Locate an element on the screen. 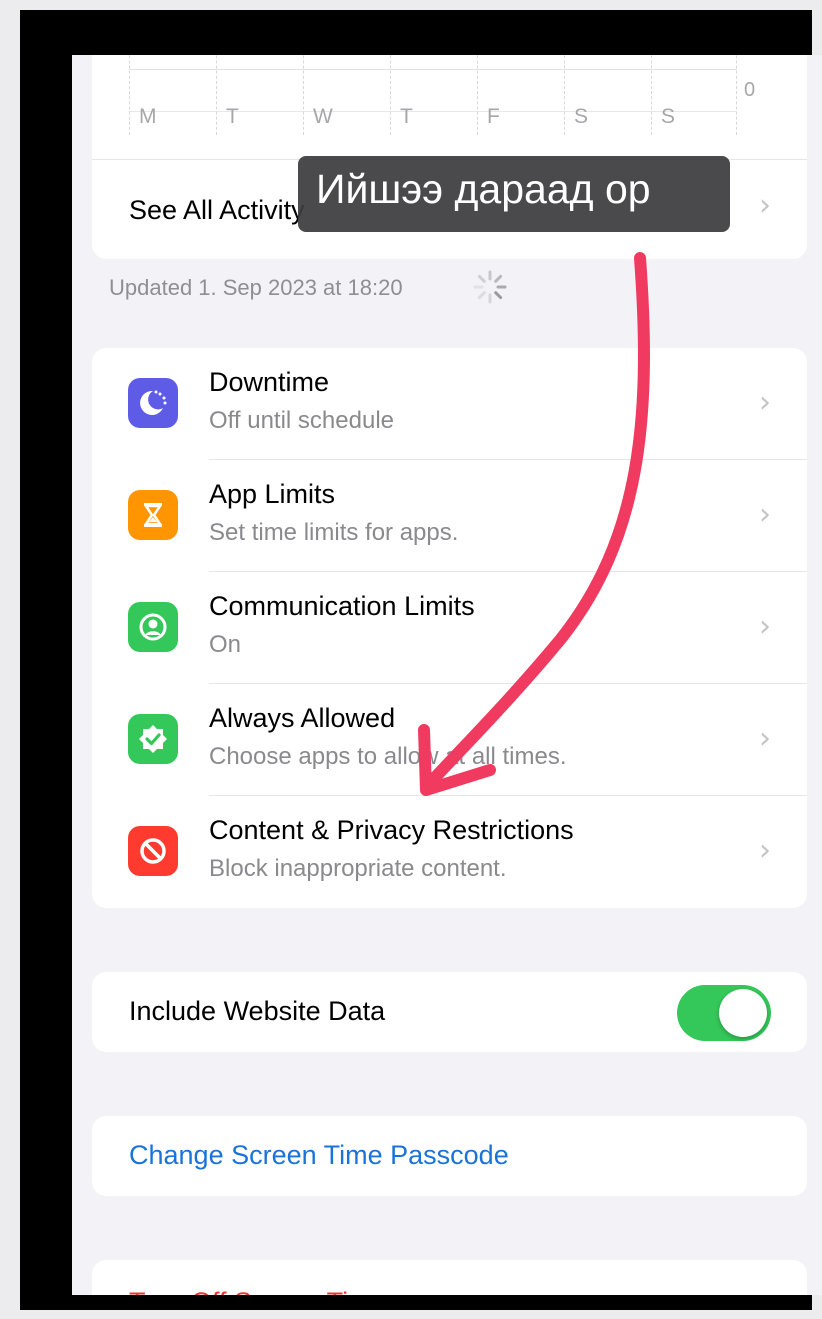  restriction-icon is located at coordinates (153, 851).